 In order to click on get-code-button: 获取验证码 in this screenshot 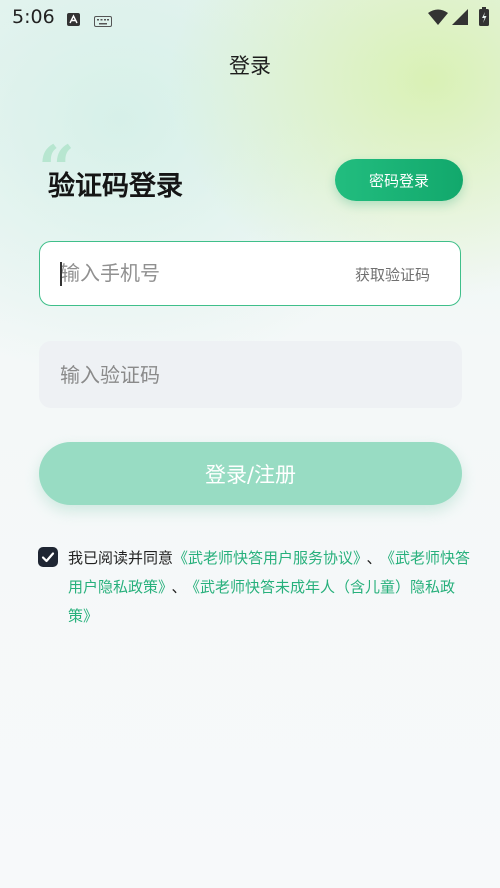, I will do `click(392, 274)`.